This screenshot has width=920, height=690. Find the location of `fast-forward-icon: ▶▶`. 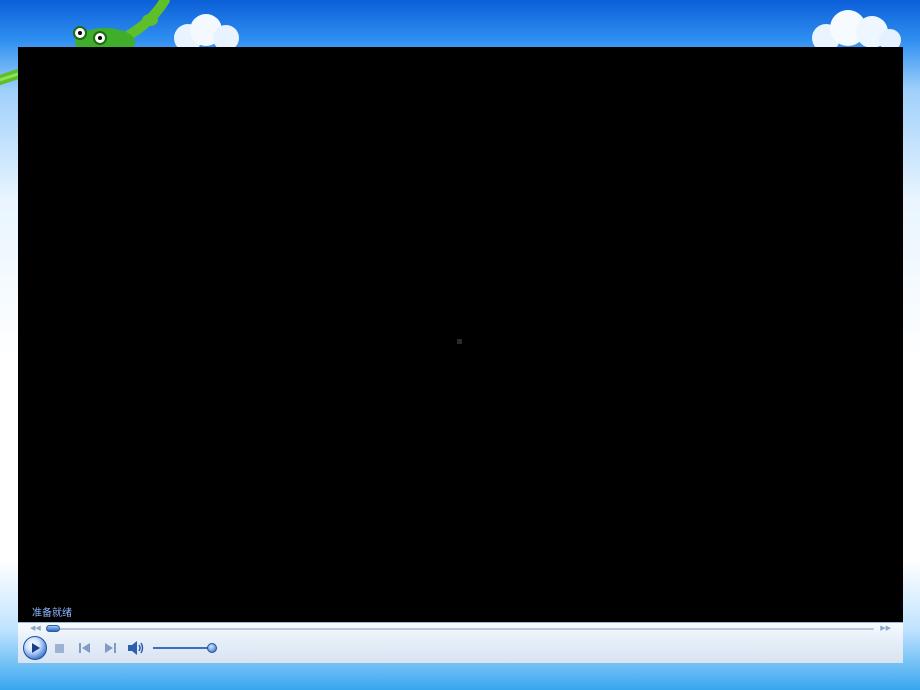

fast-forward-icon: ▶▶ is located at coordinates (885, 628).